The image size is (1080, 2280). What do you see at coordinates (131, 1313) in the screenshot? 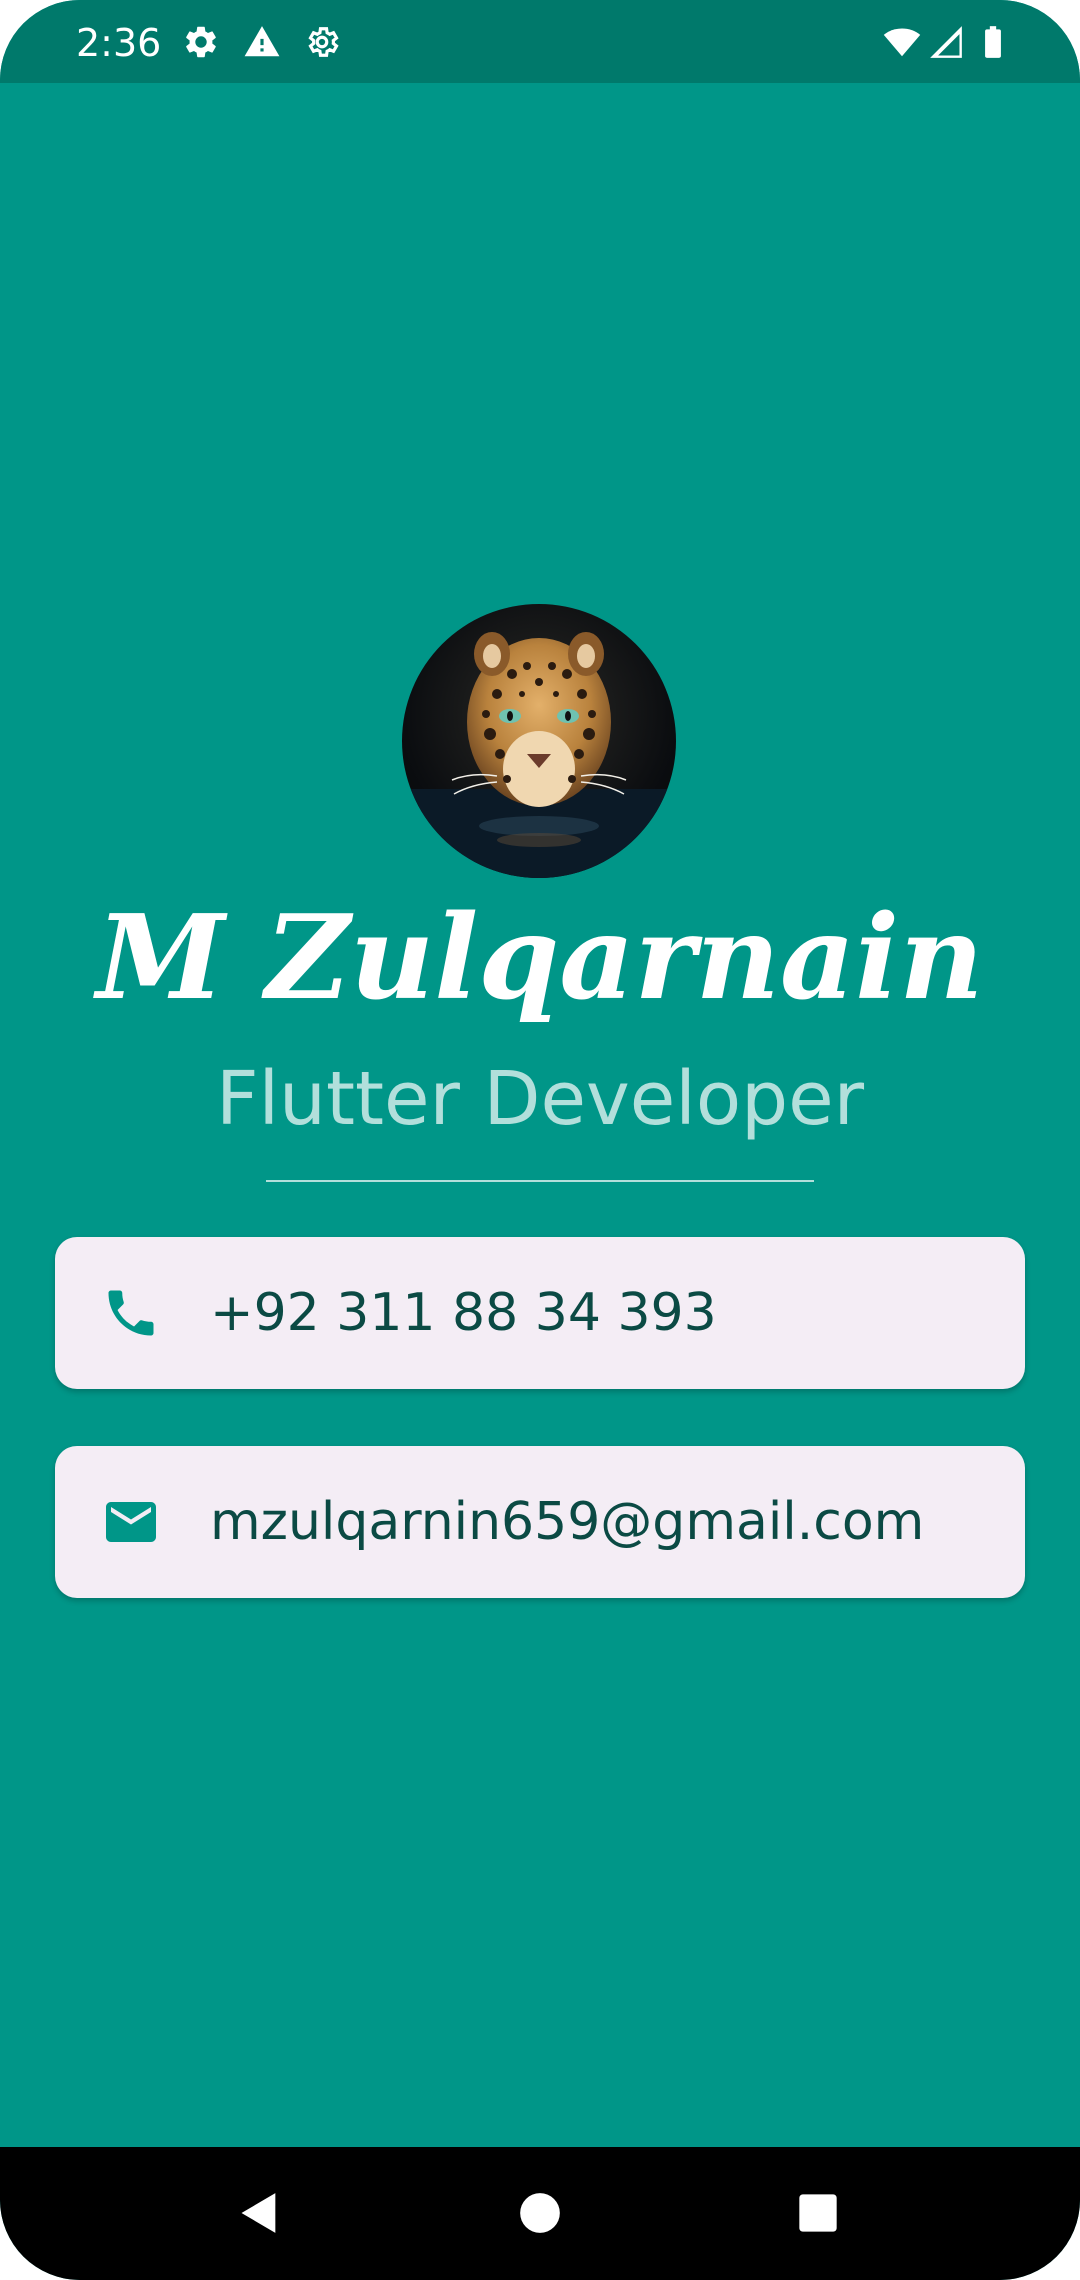
I see `phone-icon` at bounding box center [131, 1313].